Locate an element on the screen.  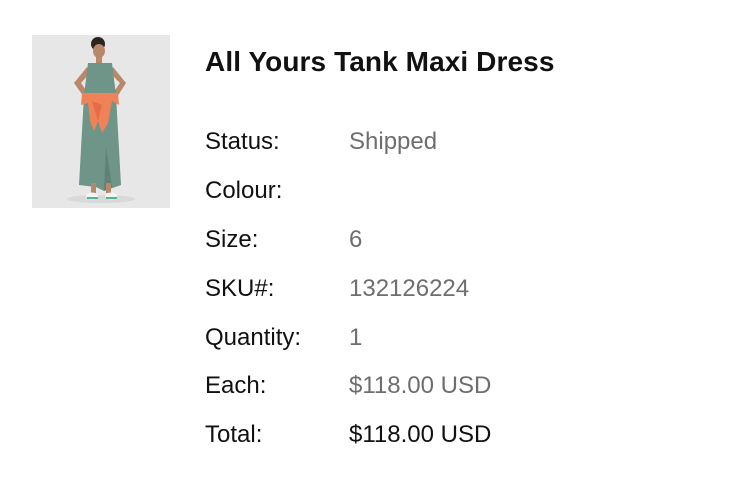
detail-row-colour: Colour: is located at coordinates (445, 191).